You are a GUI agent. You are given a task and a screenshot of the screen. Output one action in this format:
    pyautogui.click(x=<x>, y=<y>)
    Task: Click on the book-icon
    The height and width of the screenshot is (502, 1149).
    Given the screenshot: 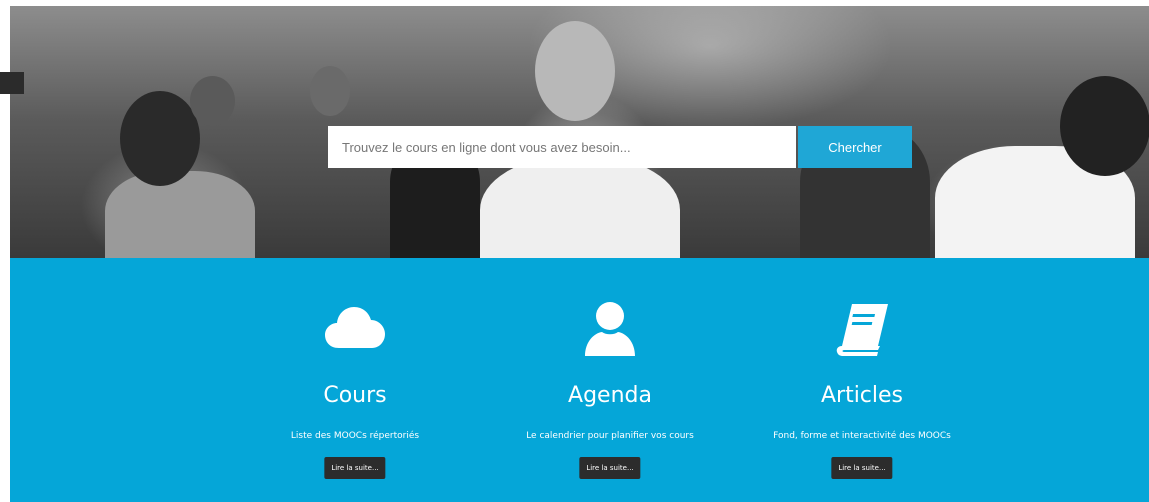 What is the action you would take?
    pyautogui.click(x=862, y=330)
    